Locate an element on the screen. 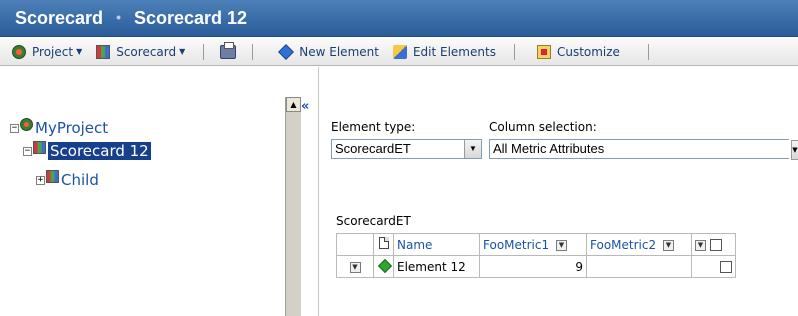 This screenshot has height=316, width=798. new-element-label: New Element is located at coordinates (339, 51).